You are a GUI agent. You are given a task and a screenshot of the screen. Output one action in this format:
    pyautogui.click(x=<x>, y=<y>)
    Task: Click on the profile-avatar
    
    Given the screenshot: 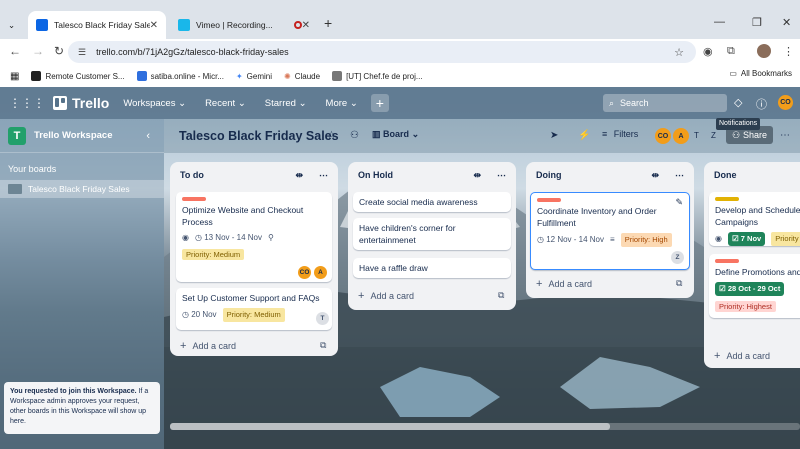 What is the action you would take?
    pyautogui.click(x=764, y=51)
    